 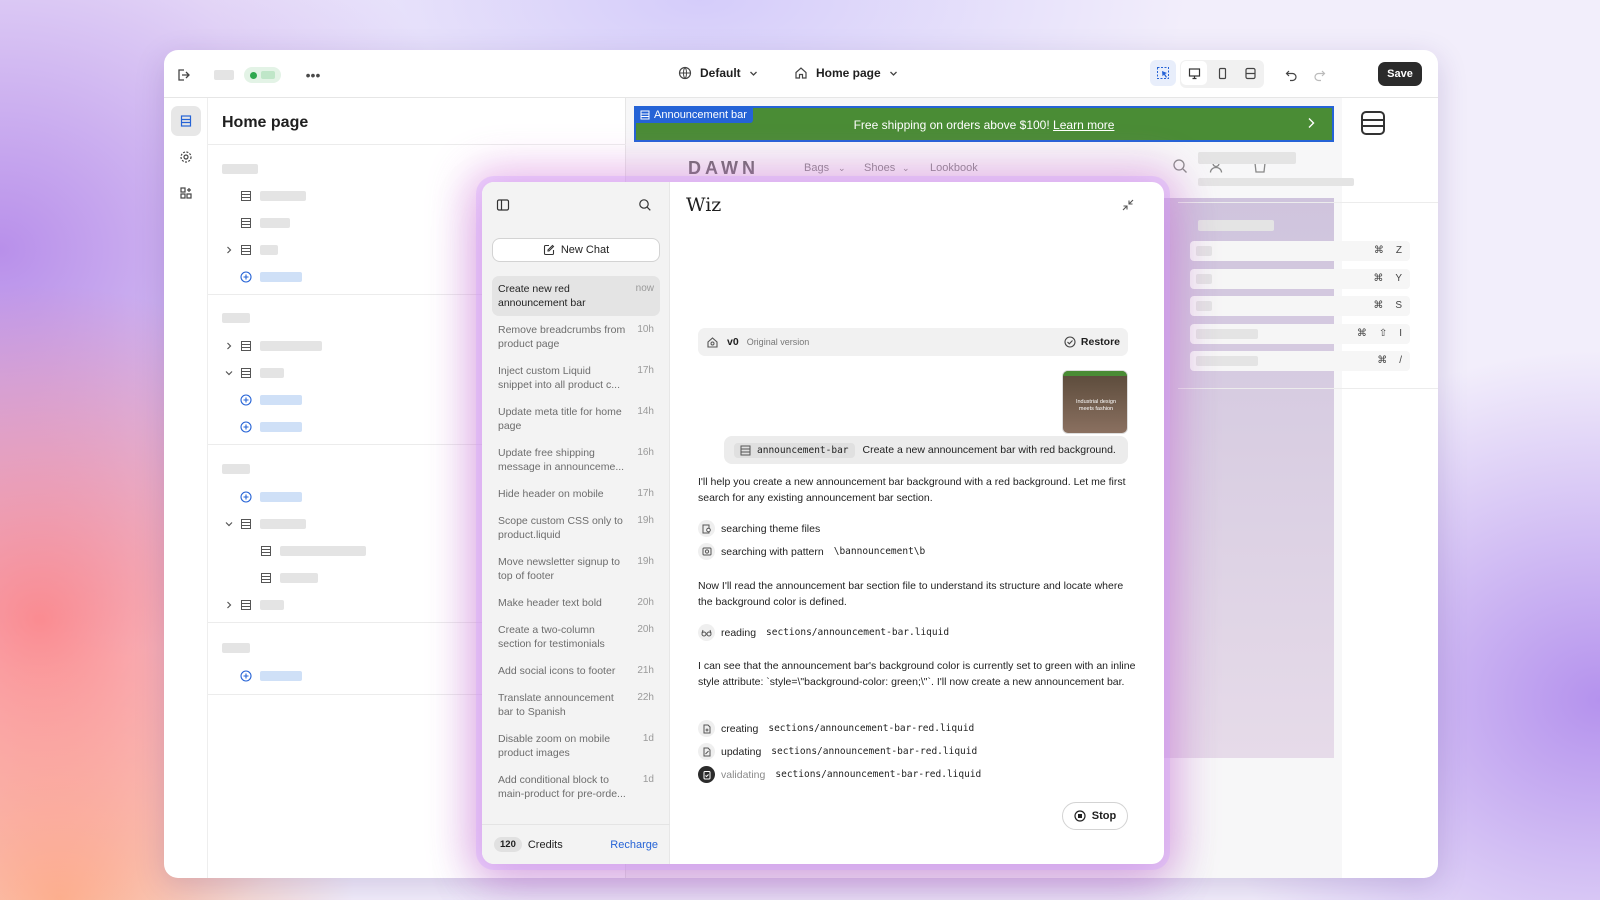 I want to click on pattern-search-icon, so click(x=706, y=551).